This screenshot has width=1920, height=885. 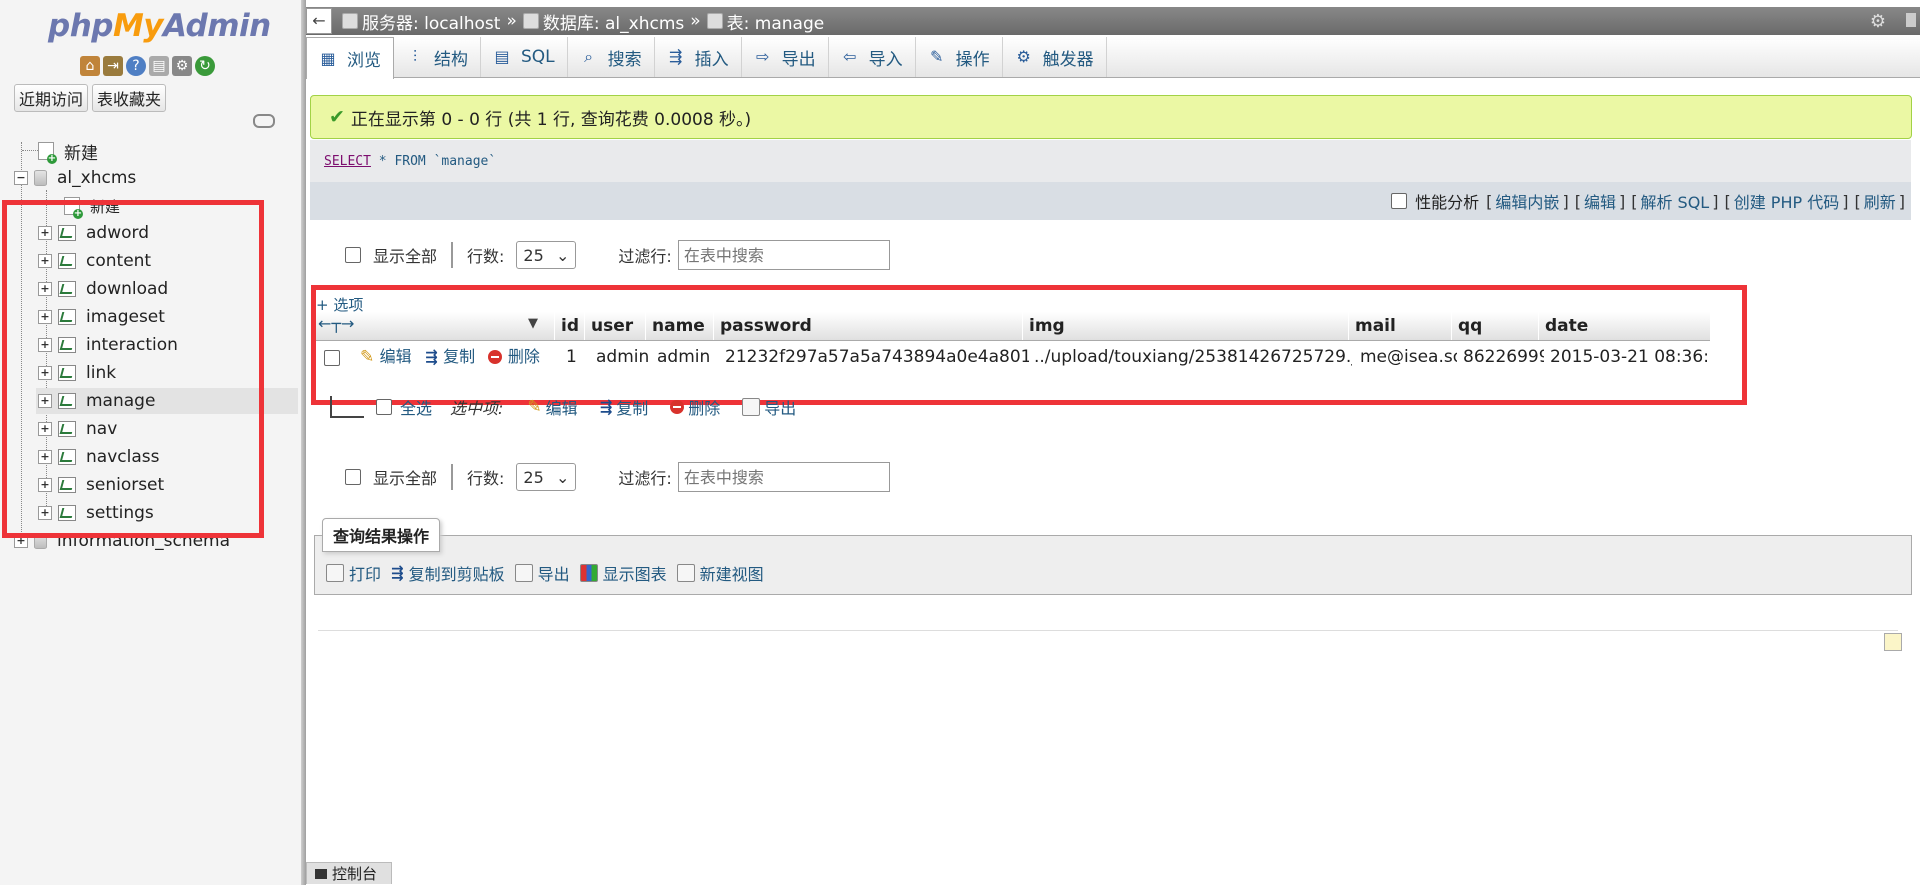 What do you see at coordinates (96, 513) in the screenshot?
I see `tree-table-settings: + settings` at bounding box center [96, 513].